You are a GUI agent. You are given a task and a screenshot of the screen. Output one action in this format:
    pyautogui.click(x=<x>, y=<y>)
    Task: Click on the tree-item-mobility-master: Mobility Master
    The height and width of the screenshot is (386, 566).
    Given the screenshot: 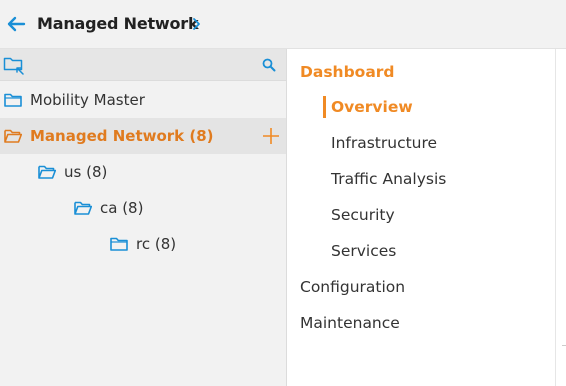 What is the action you would take?
    pyautogui.click(x=145, y=100)
    